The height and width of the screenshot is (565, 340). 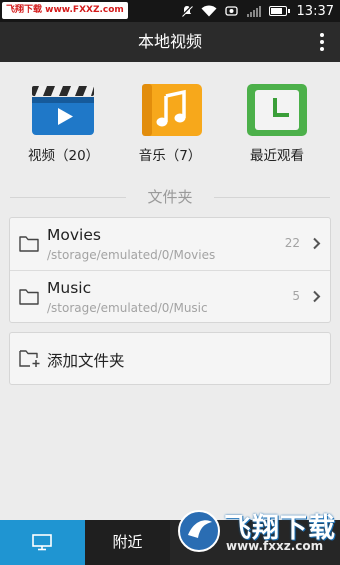 I want to click on tab-nearby: 附近, so click(x=127, y=542).